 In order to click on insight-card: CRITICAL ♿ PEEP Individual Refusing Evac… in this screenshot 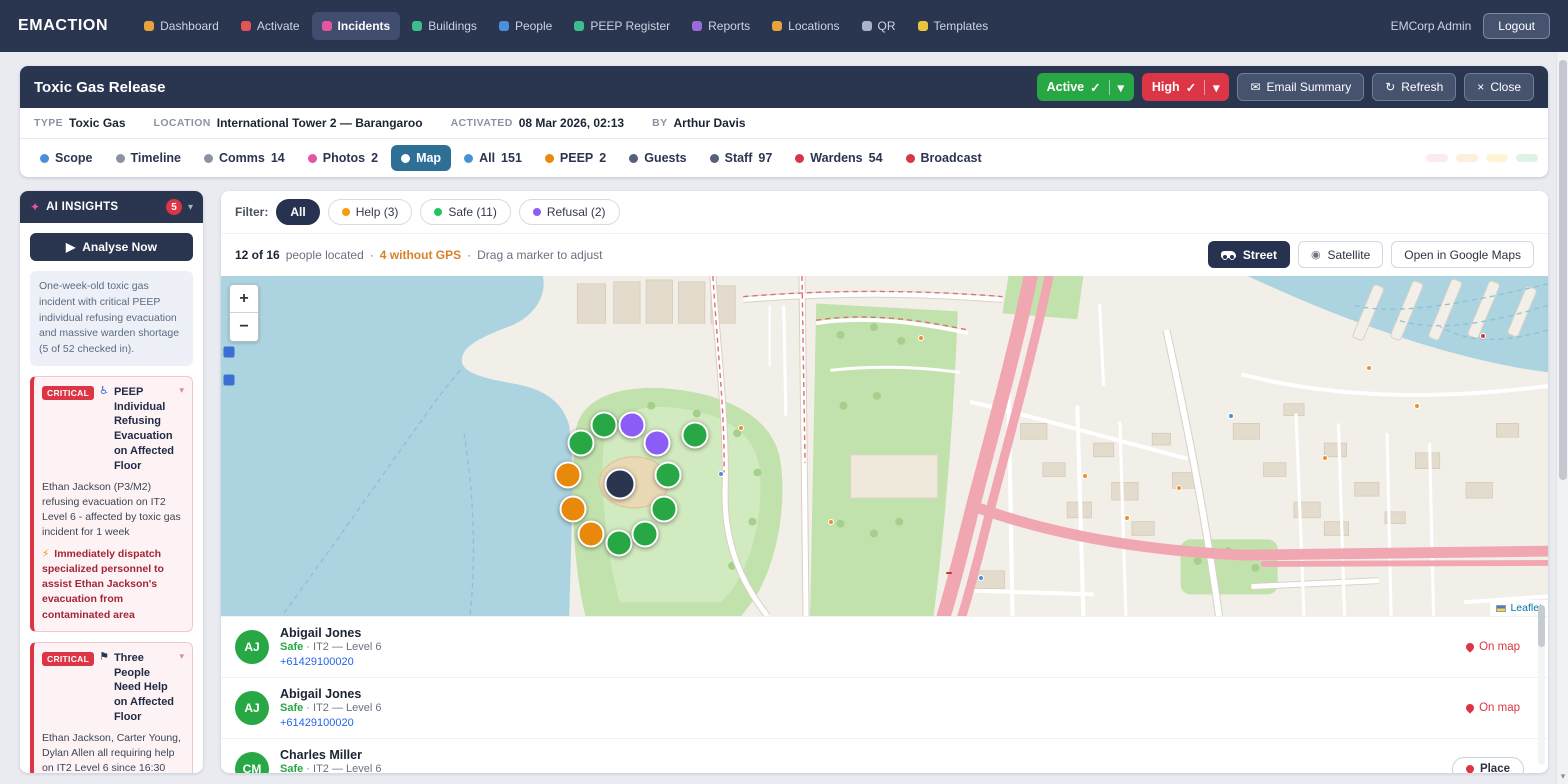, I will do `click(111, 503)`.